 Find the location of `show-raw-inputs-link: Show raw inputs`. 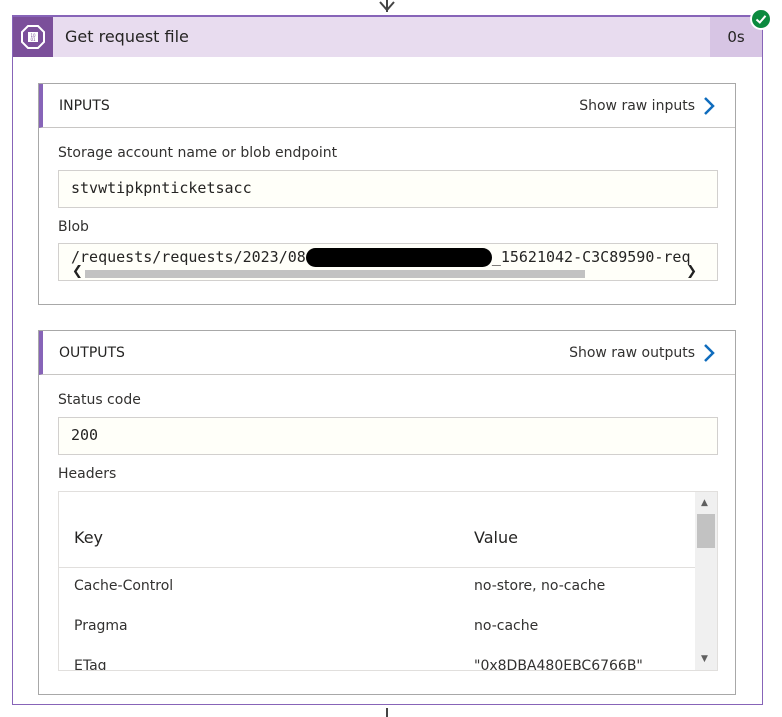

show-raw-inputs-link: Show raw inputs is located at coordinates (637, 106).